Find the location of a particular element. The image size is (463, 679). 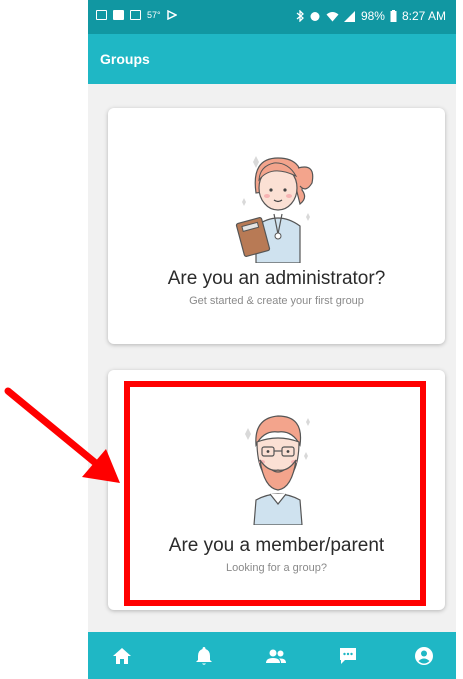

account-icon is located at coordinates (424, 656).